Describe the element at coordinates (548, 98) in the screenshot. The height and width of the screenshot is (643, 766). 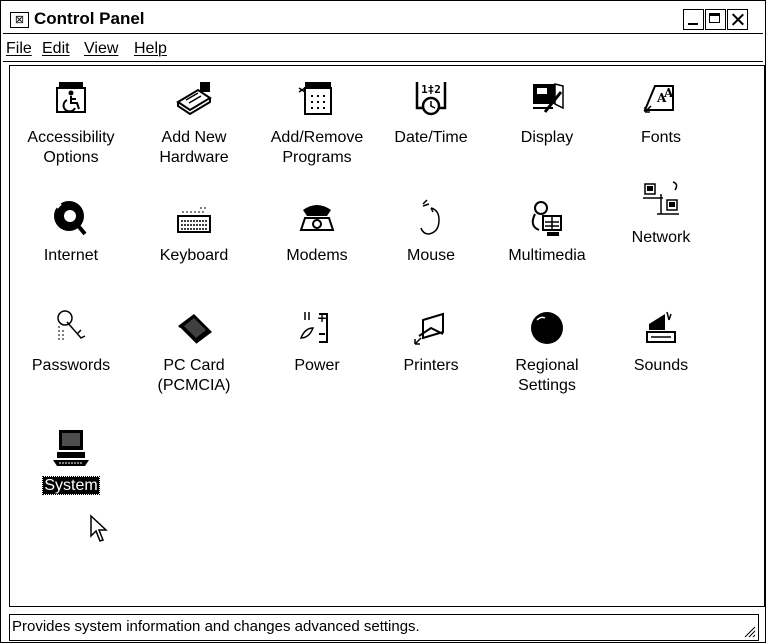
I see `display-icon` at that location.